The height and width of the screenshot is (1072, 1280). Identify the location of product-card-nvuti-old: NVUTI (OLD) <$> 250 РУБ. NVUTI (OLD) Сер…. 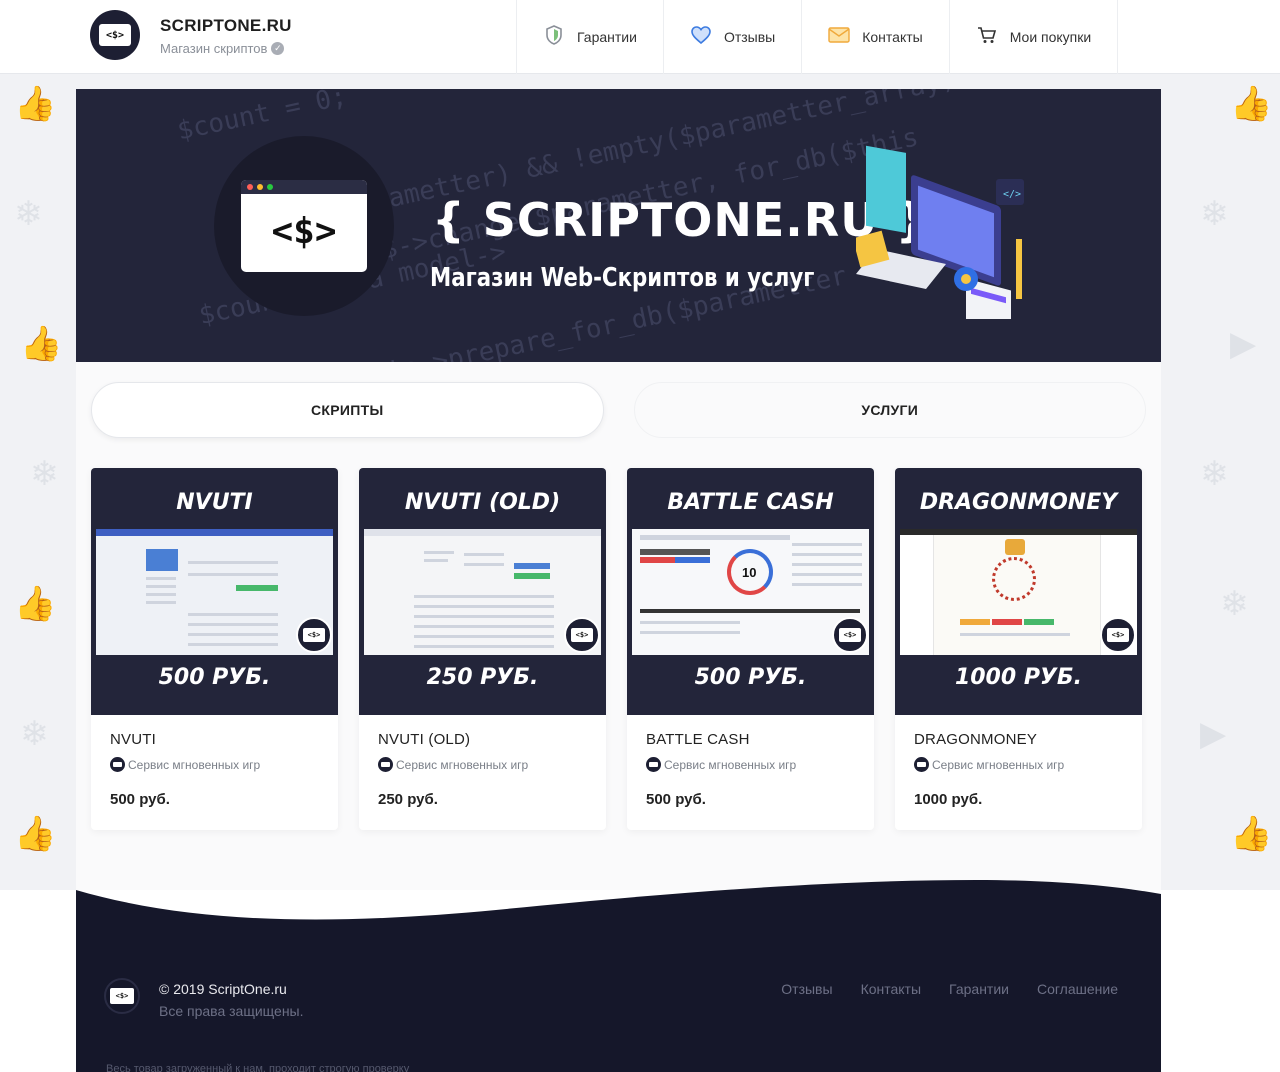
(482, 649).